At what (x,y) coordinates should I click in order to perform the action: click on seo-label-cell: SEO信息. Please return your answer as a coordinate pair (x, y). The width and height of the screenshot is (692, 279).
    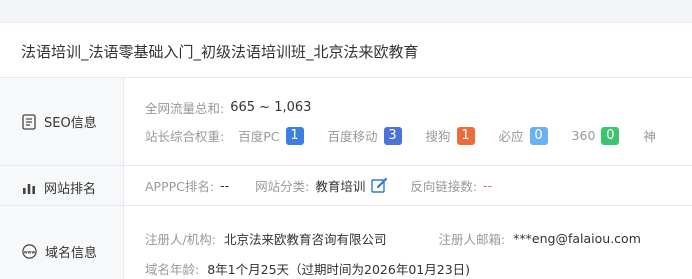
    Looking at the image, I should click on (62, 122).